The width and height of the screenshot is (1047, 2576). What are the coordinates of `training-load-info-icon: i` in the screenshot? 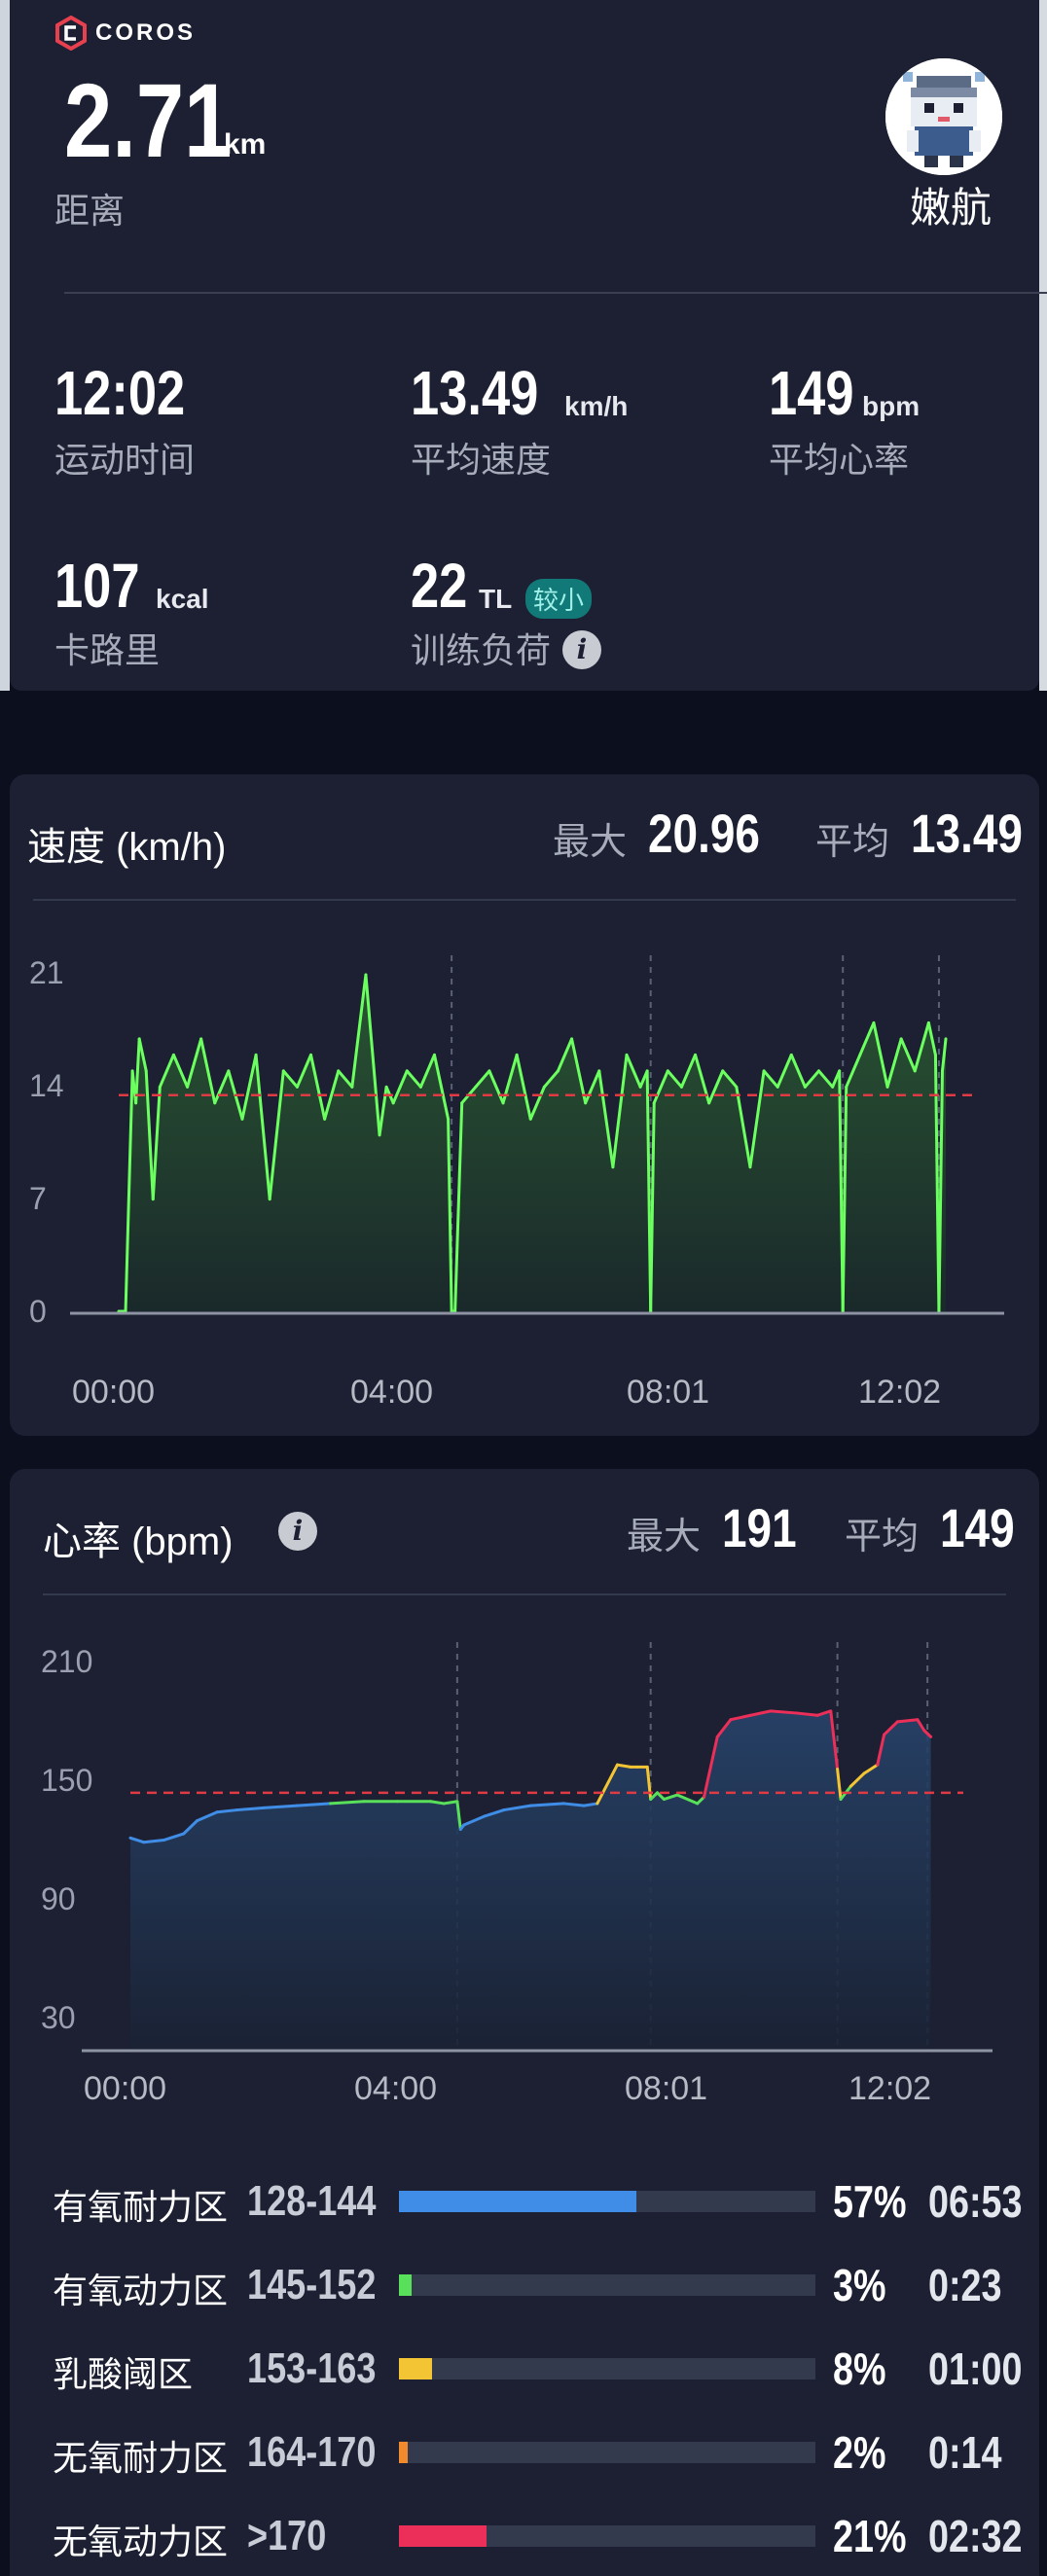 It's located at (581, 649).